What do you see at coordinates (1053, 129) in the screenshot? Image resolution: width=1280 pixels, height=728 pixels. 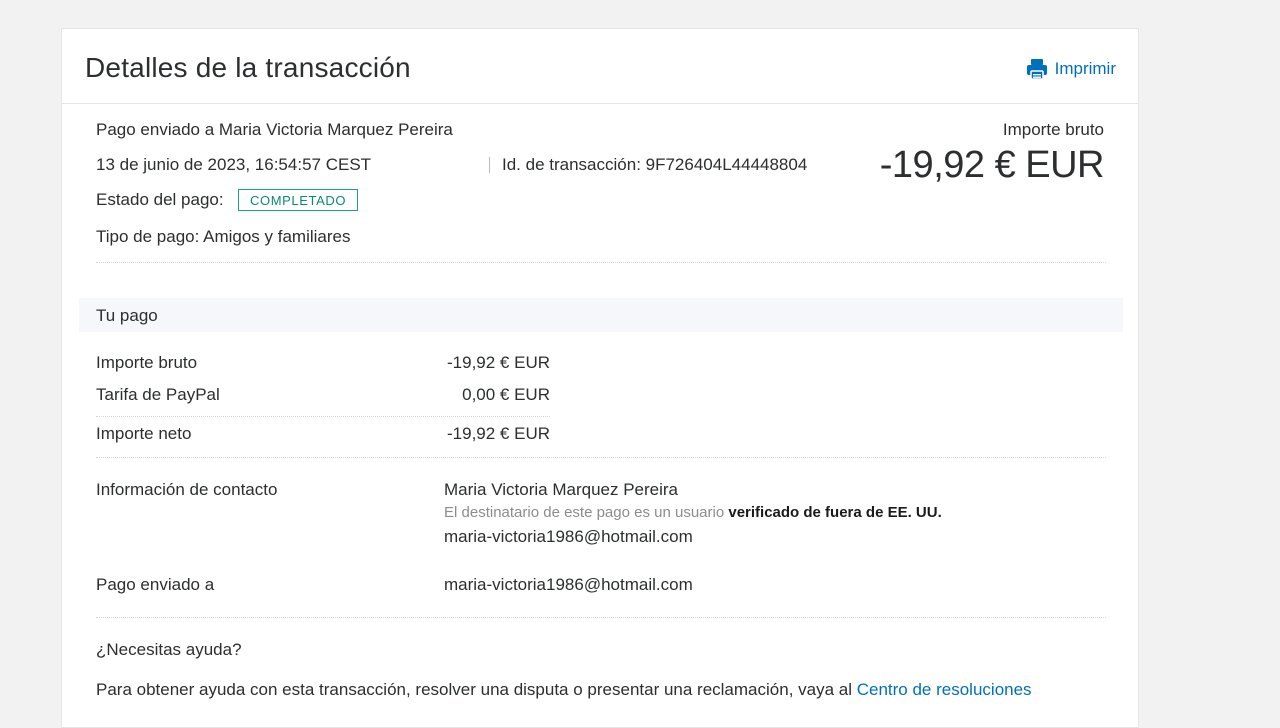 I see `gross-amount-label: Importe bruto` at bounding box center [1053, 129].